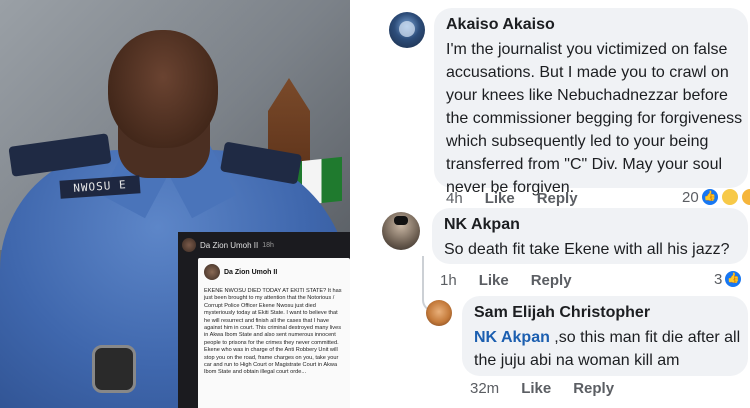  What do you see at coordinates (268, 245) in the screenshot?
I see `inset-post-time: 18h` at bounding box center [268, 245].